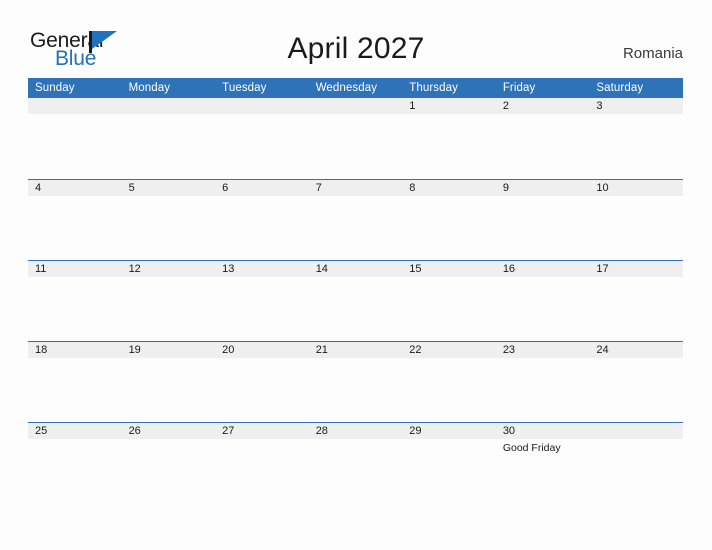 Image resolution: width=712 pixels, height=550 pixels. I want to click on calendar-day-cell: 12, so click(168, 300).